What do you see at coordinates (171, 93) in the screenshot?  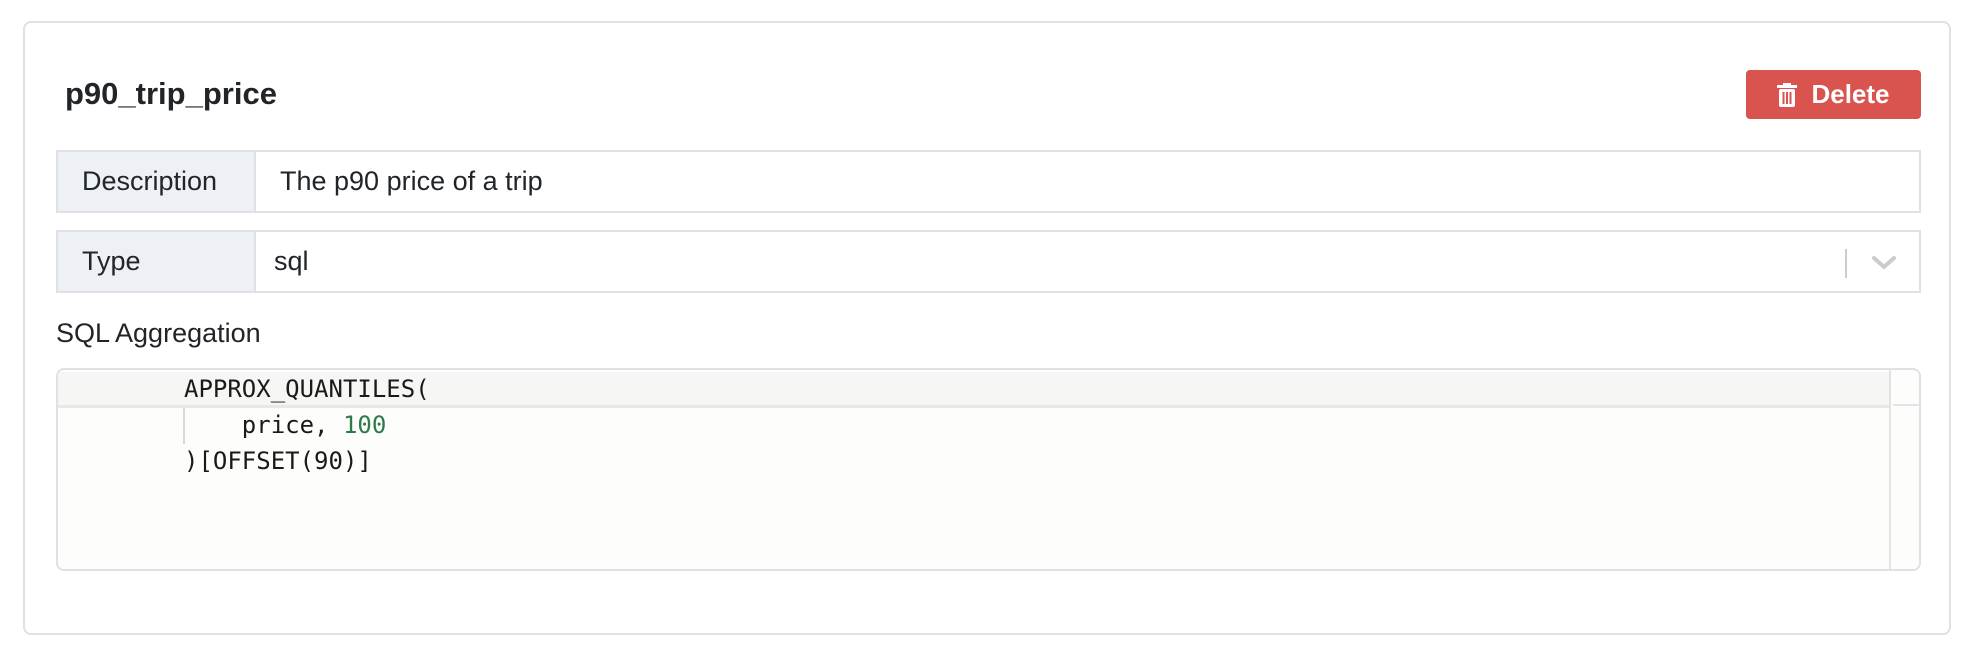 I see `metric-title: p90_trip_price` at bounding box center [171, 93].